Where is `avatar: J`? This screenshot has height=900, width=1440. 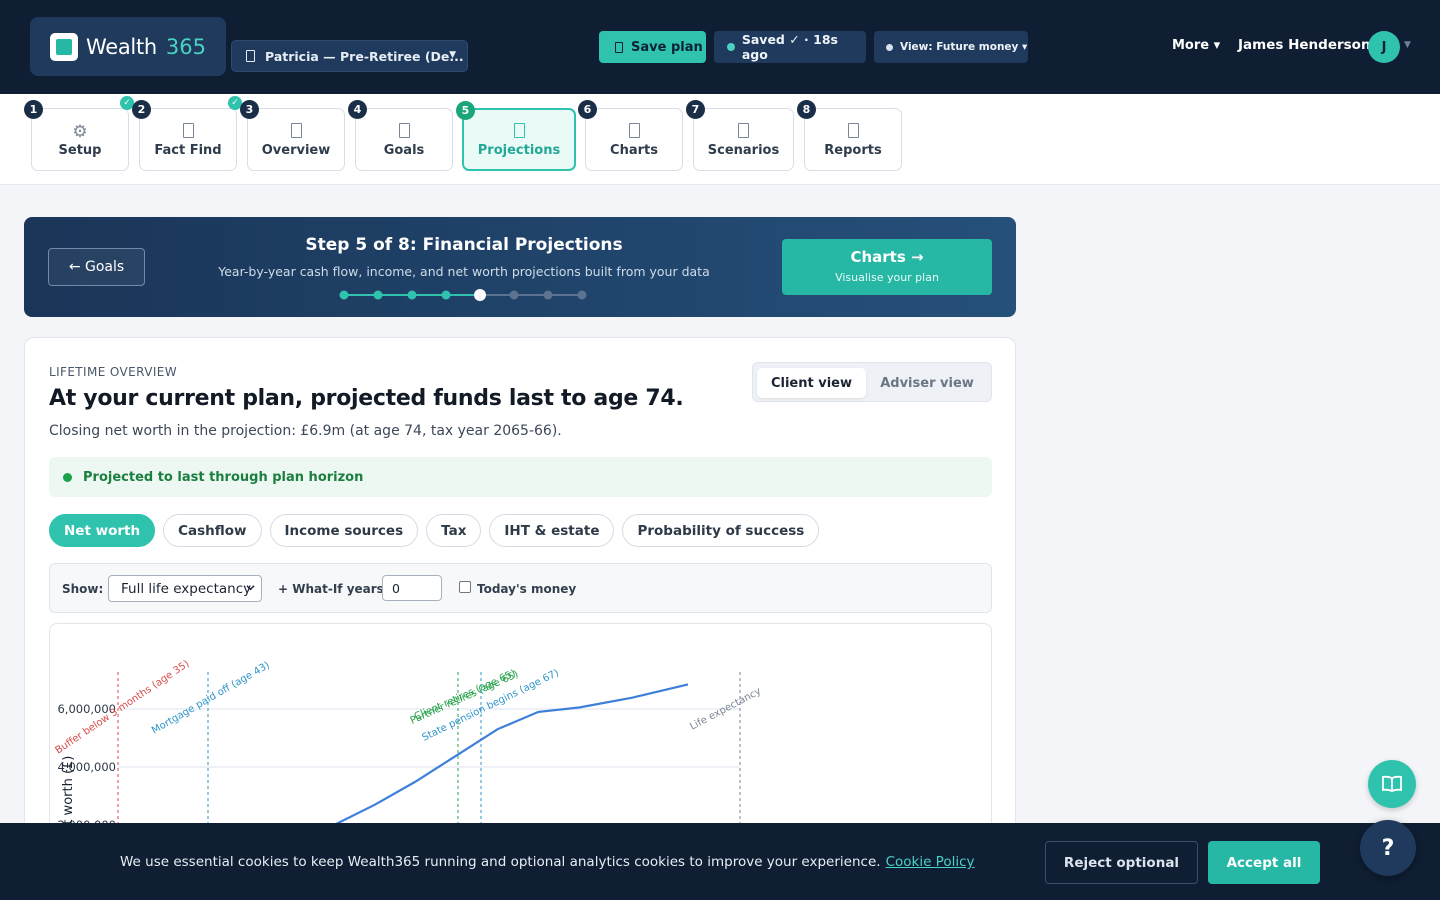 avatar: J is located at coordinates (1384, 47).